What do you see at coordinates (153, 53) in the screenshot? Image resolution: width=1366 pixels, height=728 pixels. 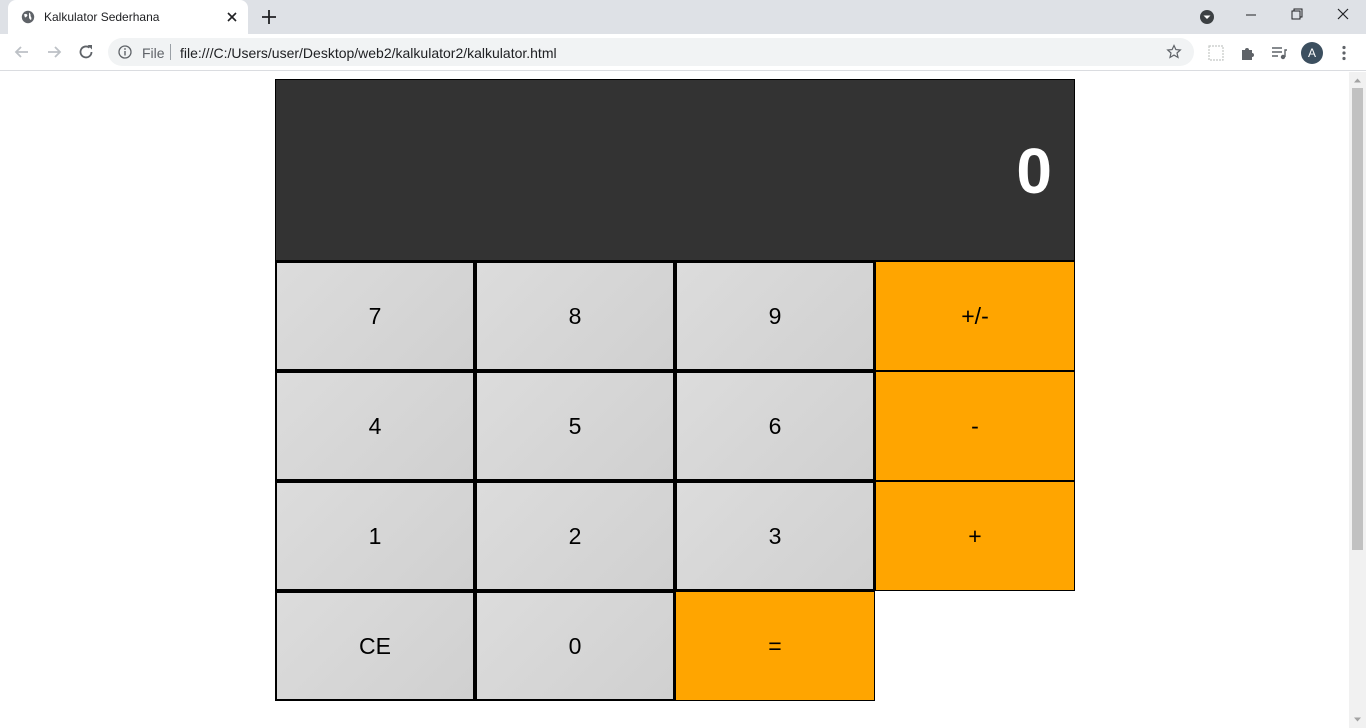 I see `scheme-label: File` at bounding box center [153, 53].